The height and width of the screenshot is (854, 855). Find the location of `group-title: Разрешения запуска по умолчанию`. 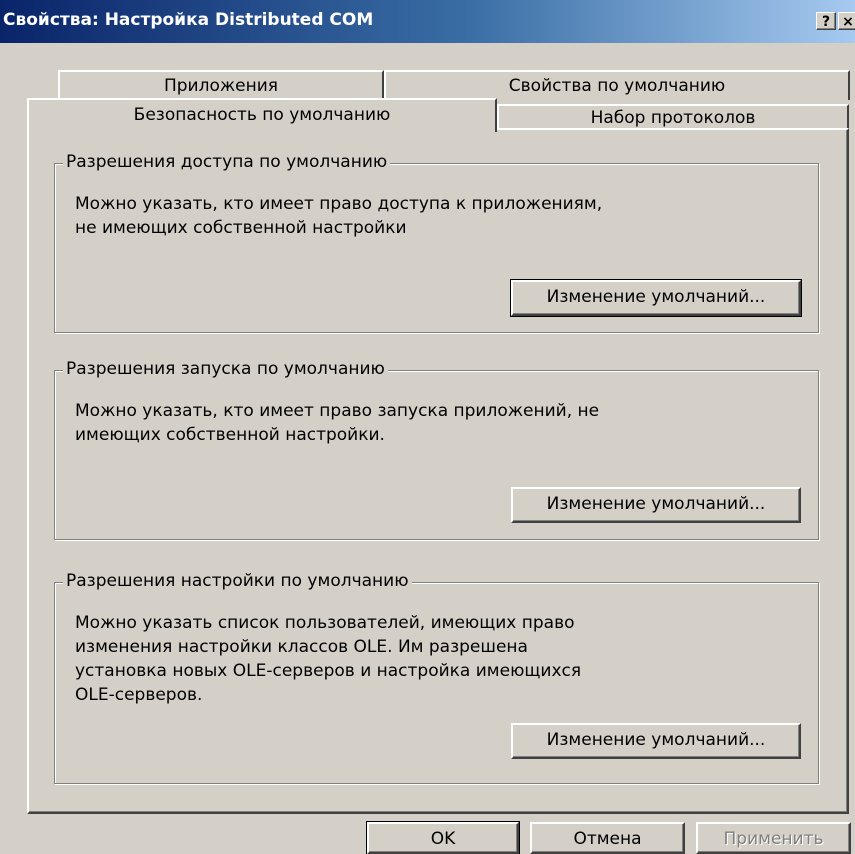

group-title: Разрешения запуска по умолчанию is located at coordinates (225, 369).